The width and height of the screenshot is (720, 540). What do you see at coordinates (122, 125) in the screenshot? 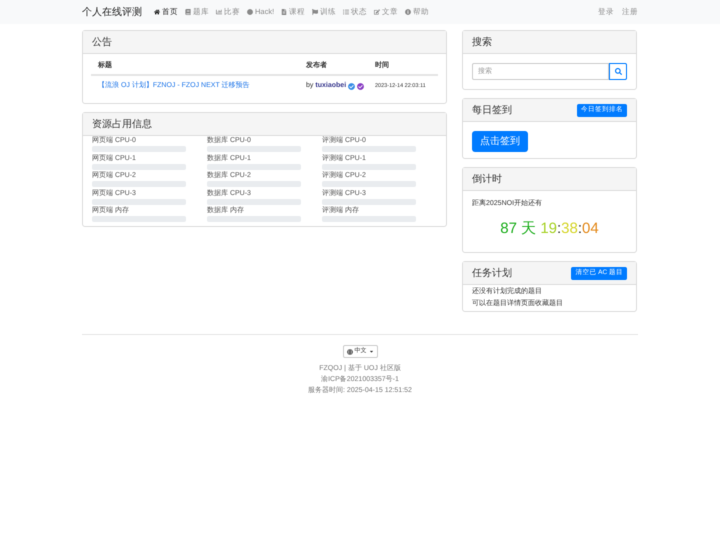
I see `card-title: 资源占用信息` at bounding box center [122, 125].